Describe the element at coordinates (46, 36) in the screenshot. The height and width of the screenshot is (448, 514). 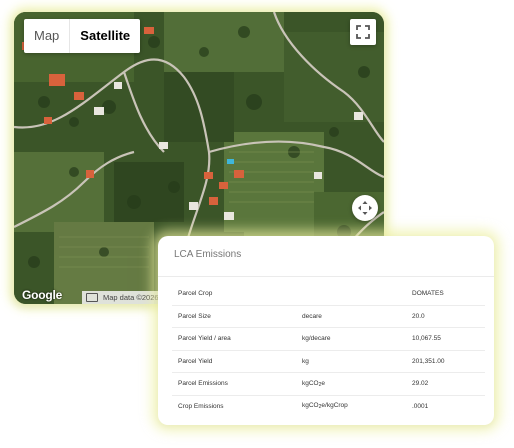
I see `map-view-button: Map` at that location.